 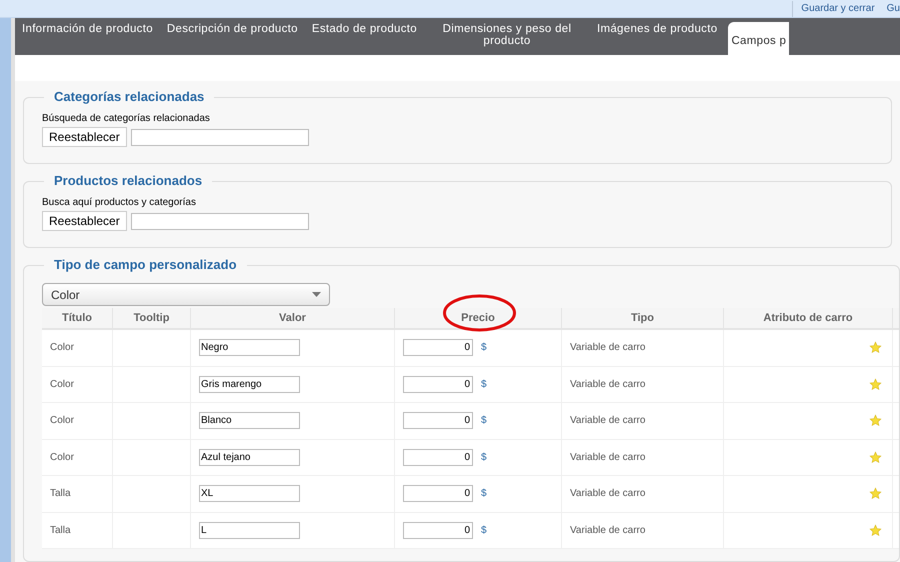 I want to click on field-label: Busca aquí productos y categorías, so click(x=119, y=203).